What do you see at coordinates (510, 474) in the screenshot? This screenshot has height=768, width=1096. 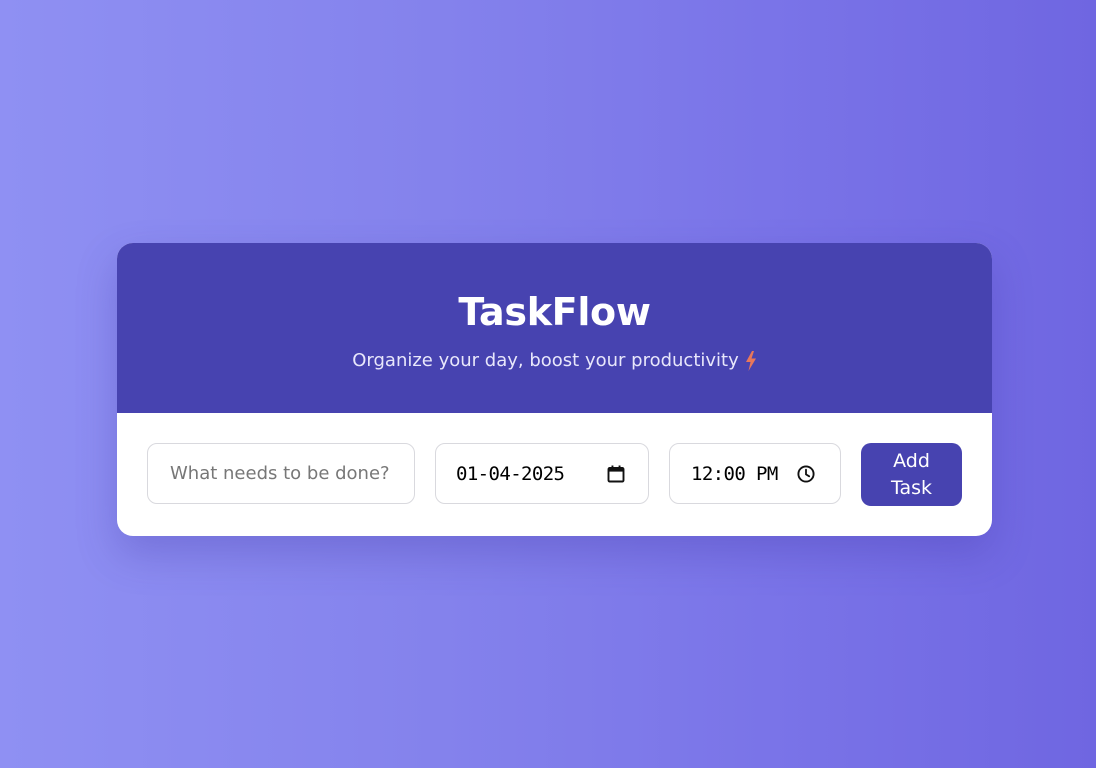 I see `date-value: 01-04-2025` at bounding box center [510, 474].